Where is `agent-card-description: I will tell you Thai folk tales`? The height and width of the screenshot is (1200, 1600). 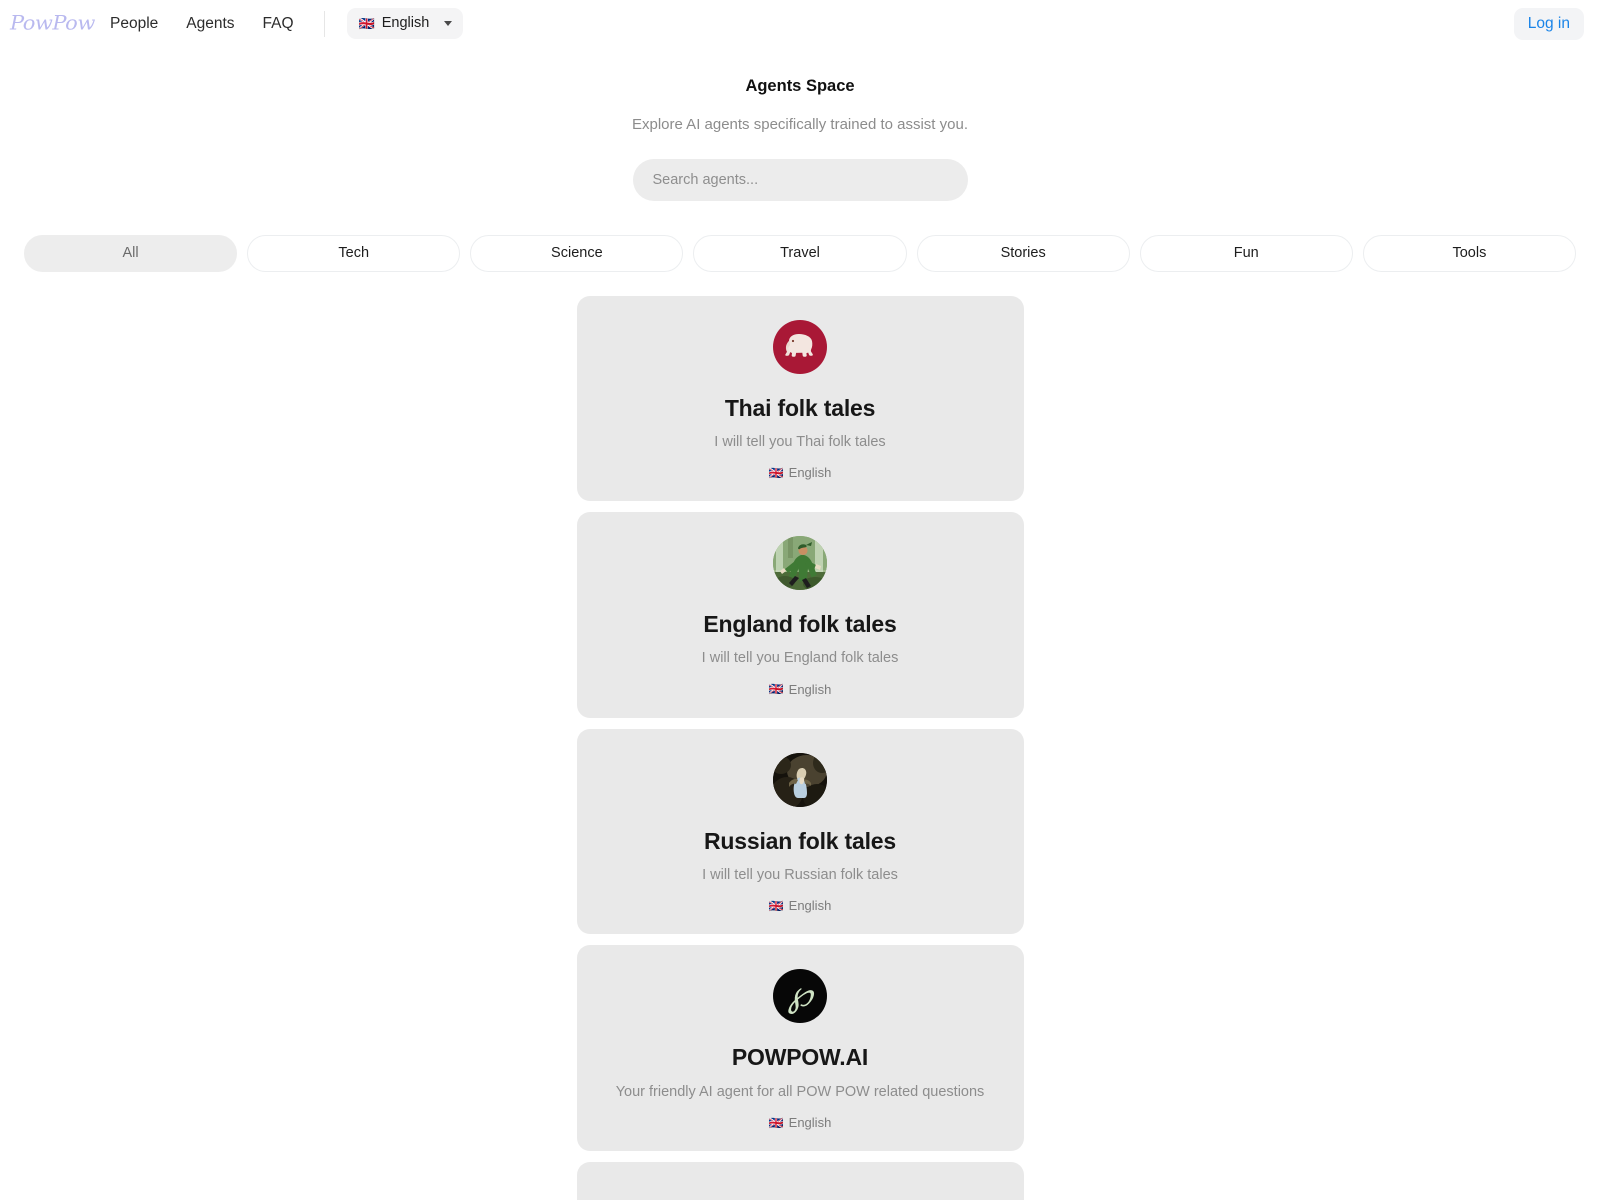
agent-card-description: I will tell you Thai folk tales is located at coordinates (800, 441).